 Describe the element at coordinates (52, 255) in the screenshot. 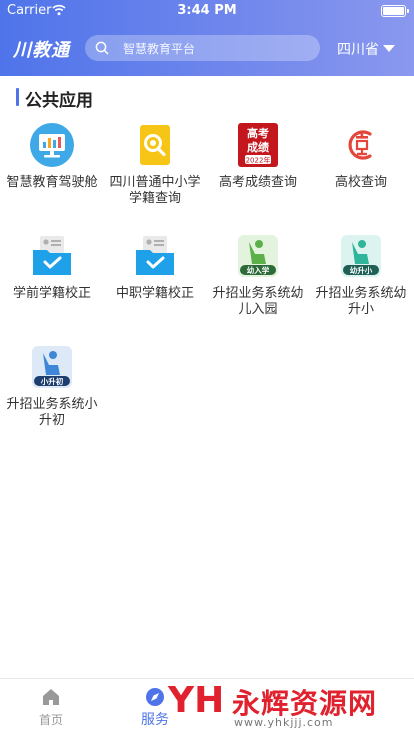

I see `preschool-record-folder-icon` at that location.